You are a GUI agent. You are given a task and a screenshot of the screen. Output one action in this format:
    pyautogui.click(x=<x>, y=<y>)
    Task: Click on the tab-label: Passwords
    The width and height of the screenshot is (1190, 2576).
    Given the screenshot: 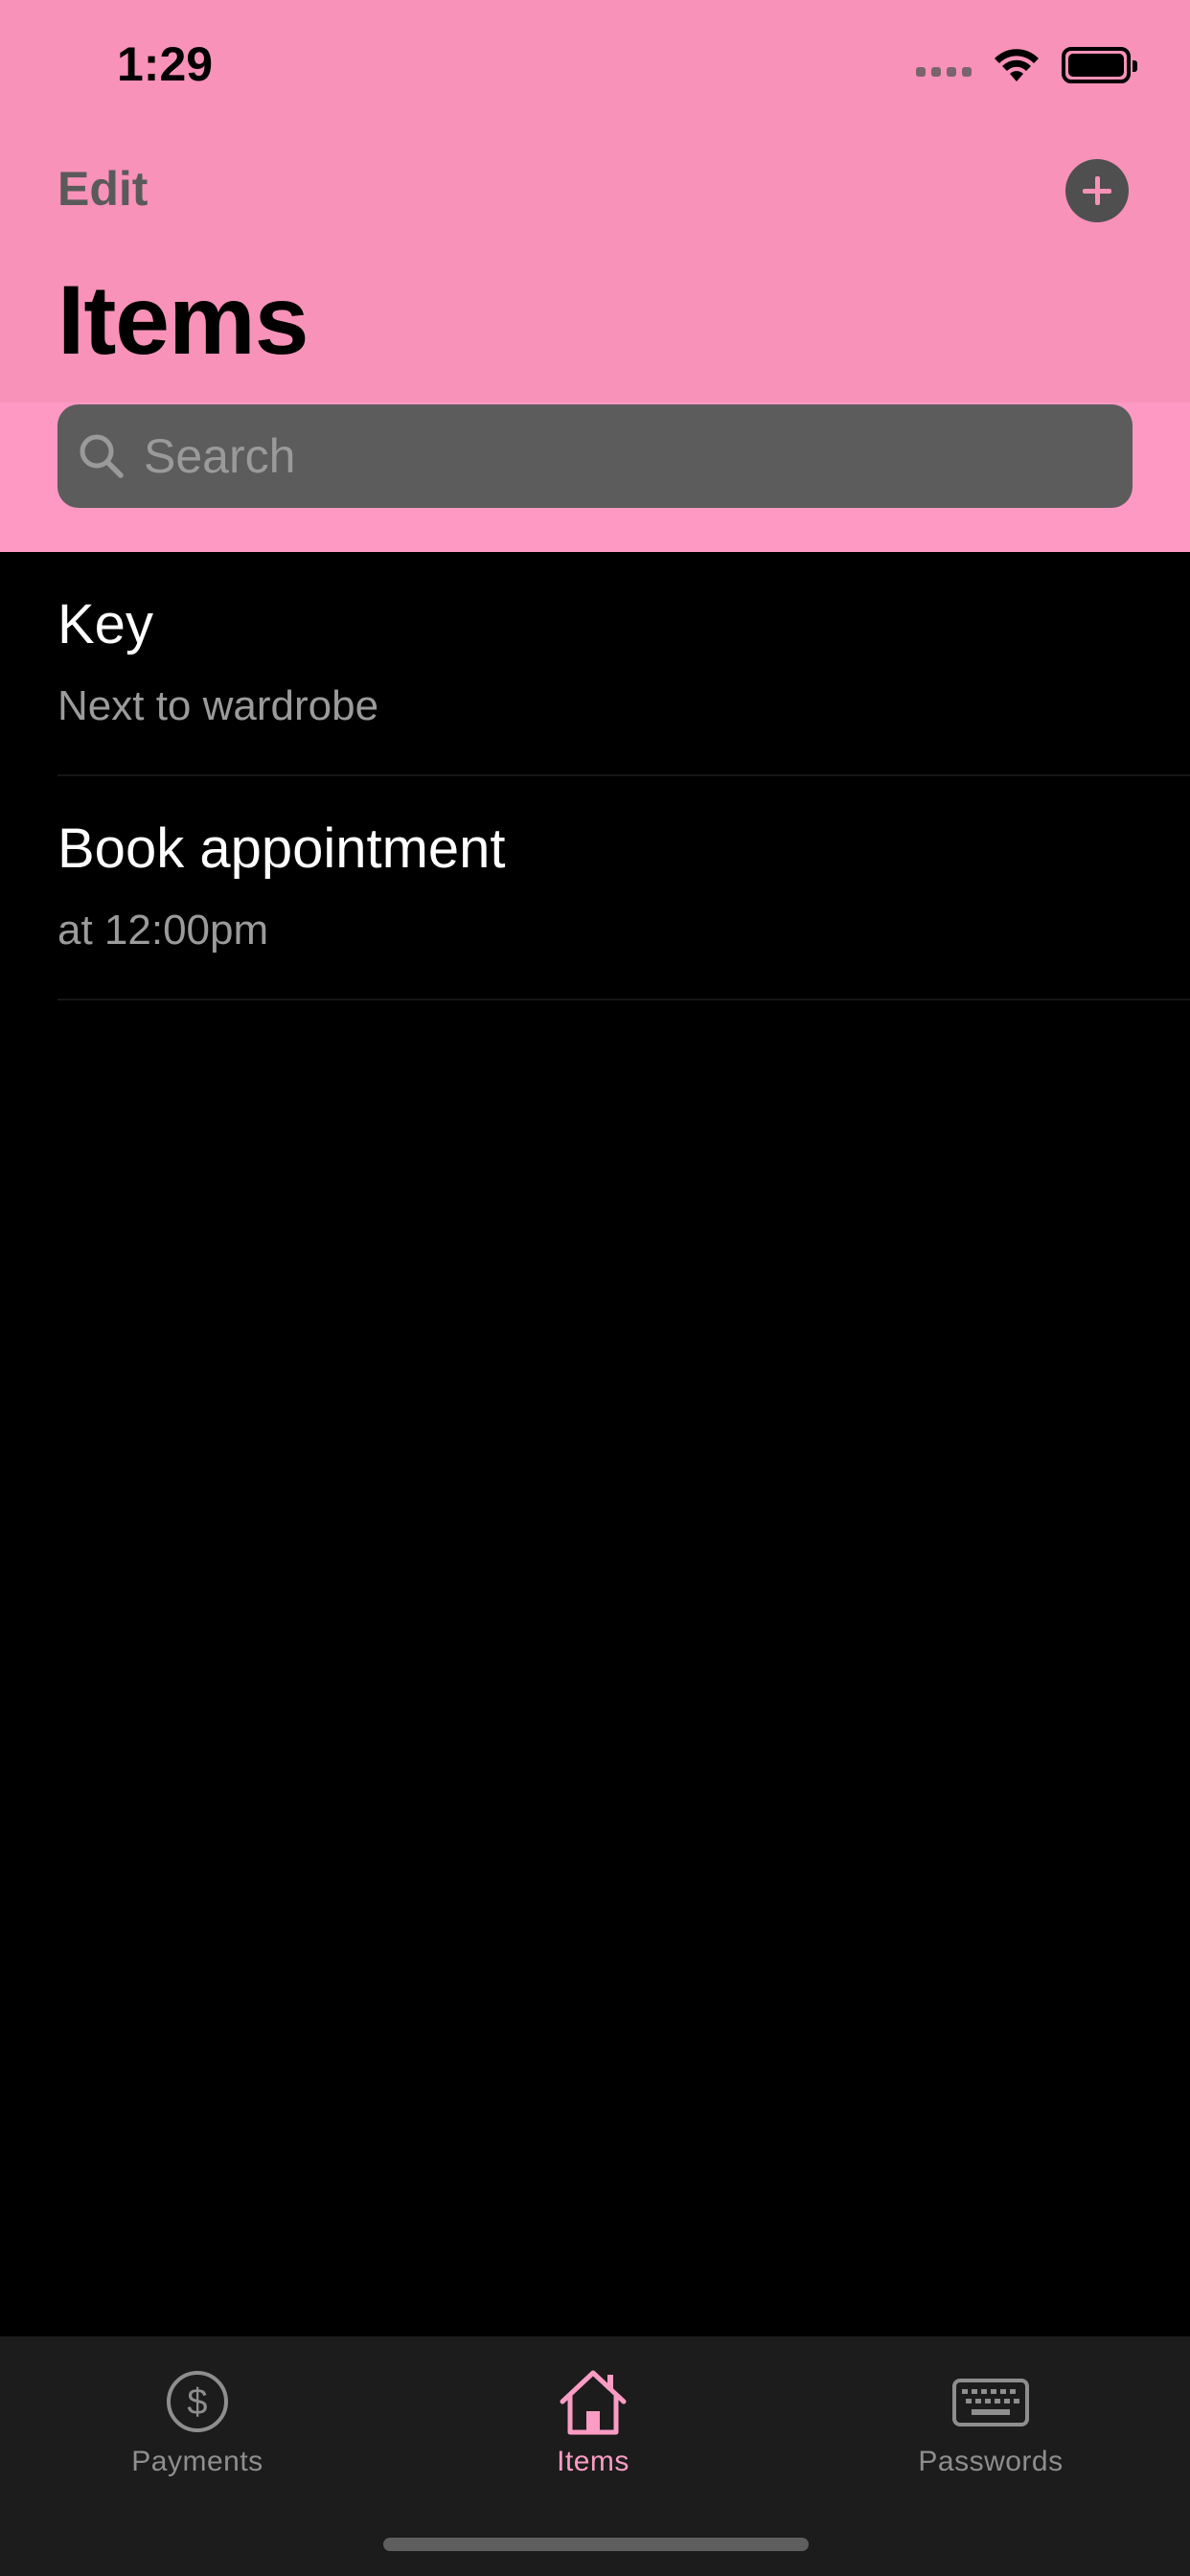 What is the action you would take?
    pyautogui.click(x=991, y=2461)
    